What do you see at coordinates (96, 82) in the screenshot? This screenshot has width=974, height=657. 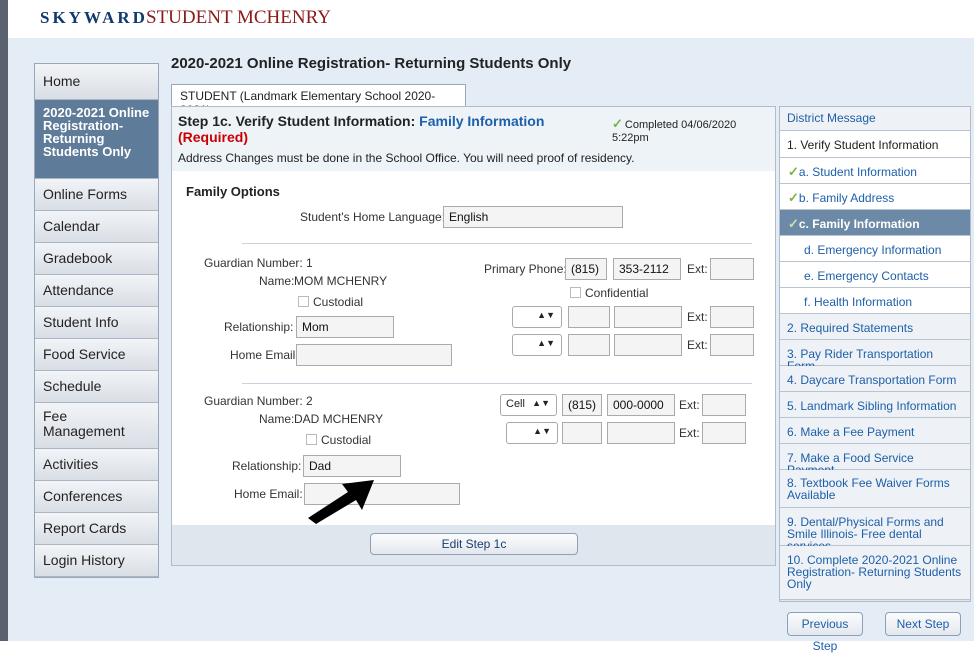 I see `nav-item-home: Home` at bounding box center [96, 82].